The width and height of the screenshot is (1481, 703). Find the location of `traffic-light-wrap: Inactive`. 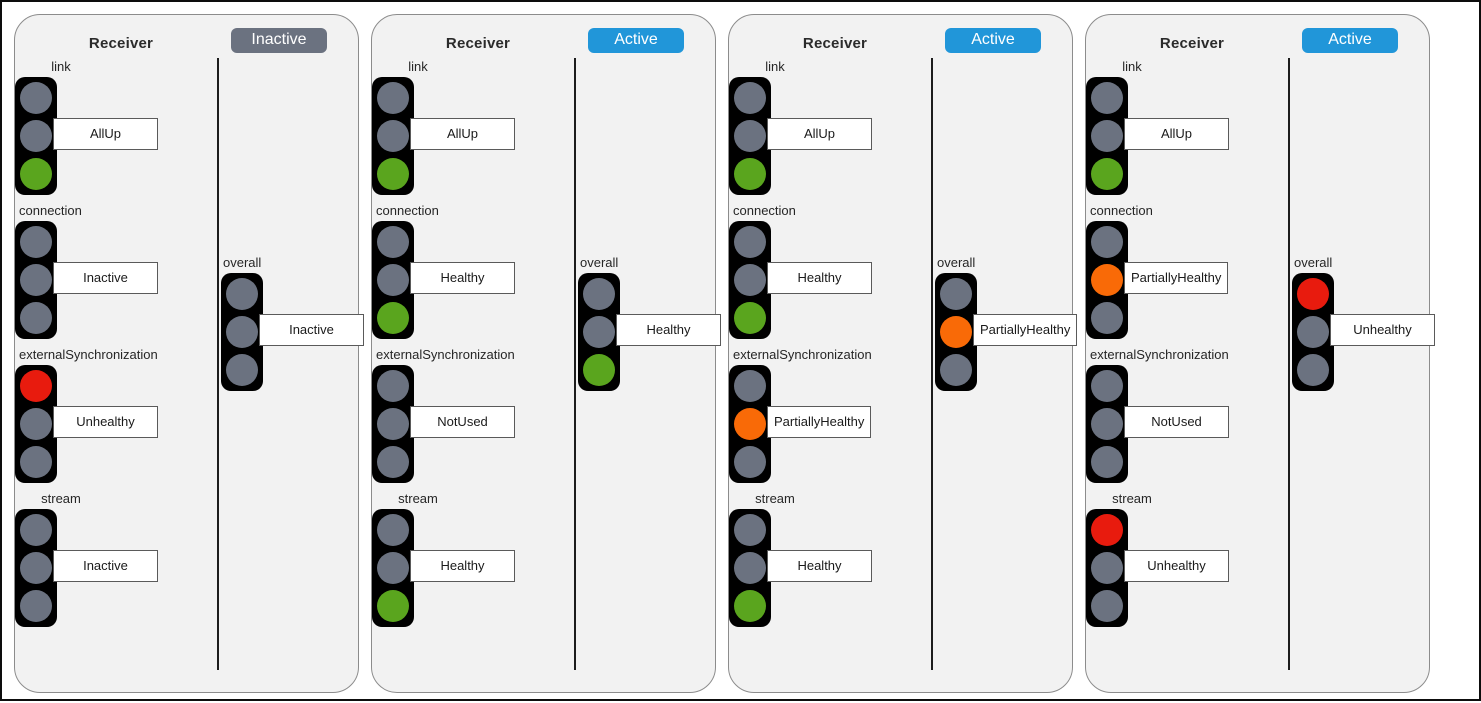

traffic-light-wrap: Inactive is located at coordinates (116, 280).